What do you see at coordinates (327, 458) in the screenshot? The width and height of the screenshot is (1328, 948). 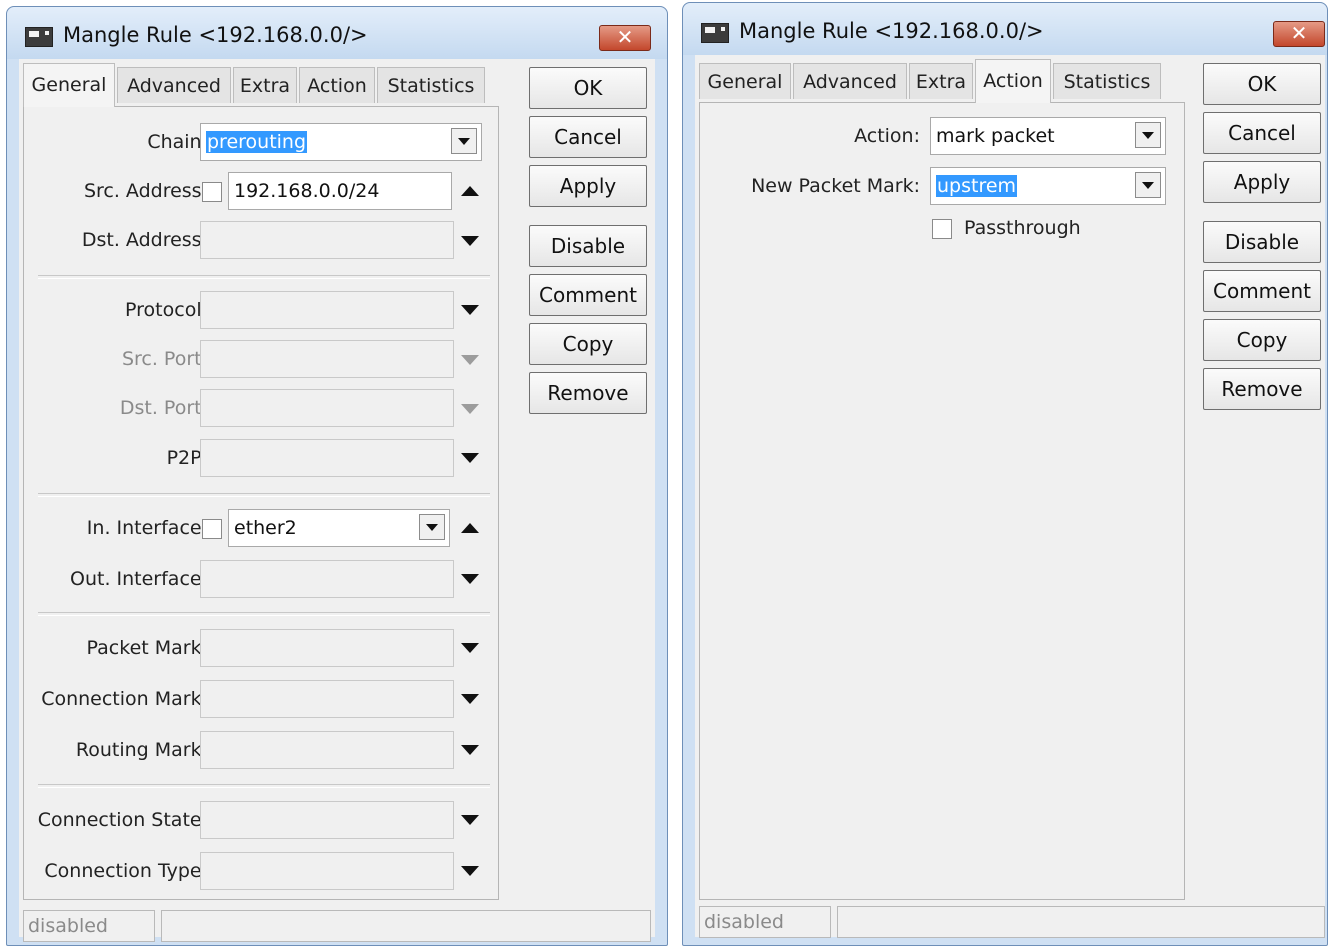 I see `p2p-field` at bounding box center [327, 458].